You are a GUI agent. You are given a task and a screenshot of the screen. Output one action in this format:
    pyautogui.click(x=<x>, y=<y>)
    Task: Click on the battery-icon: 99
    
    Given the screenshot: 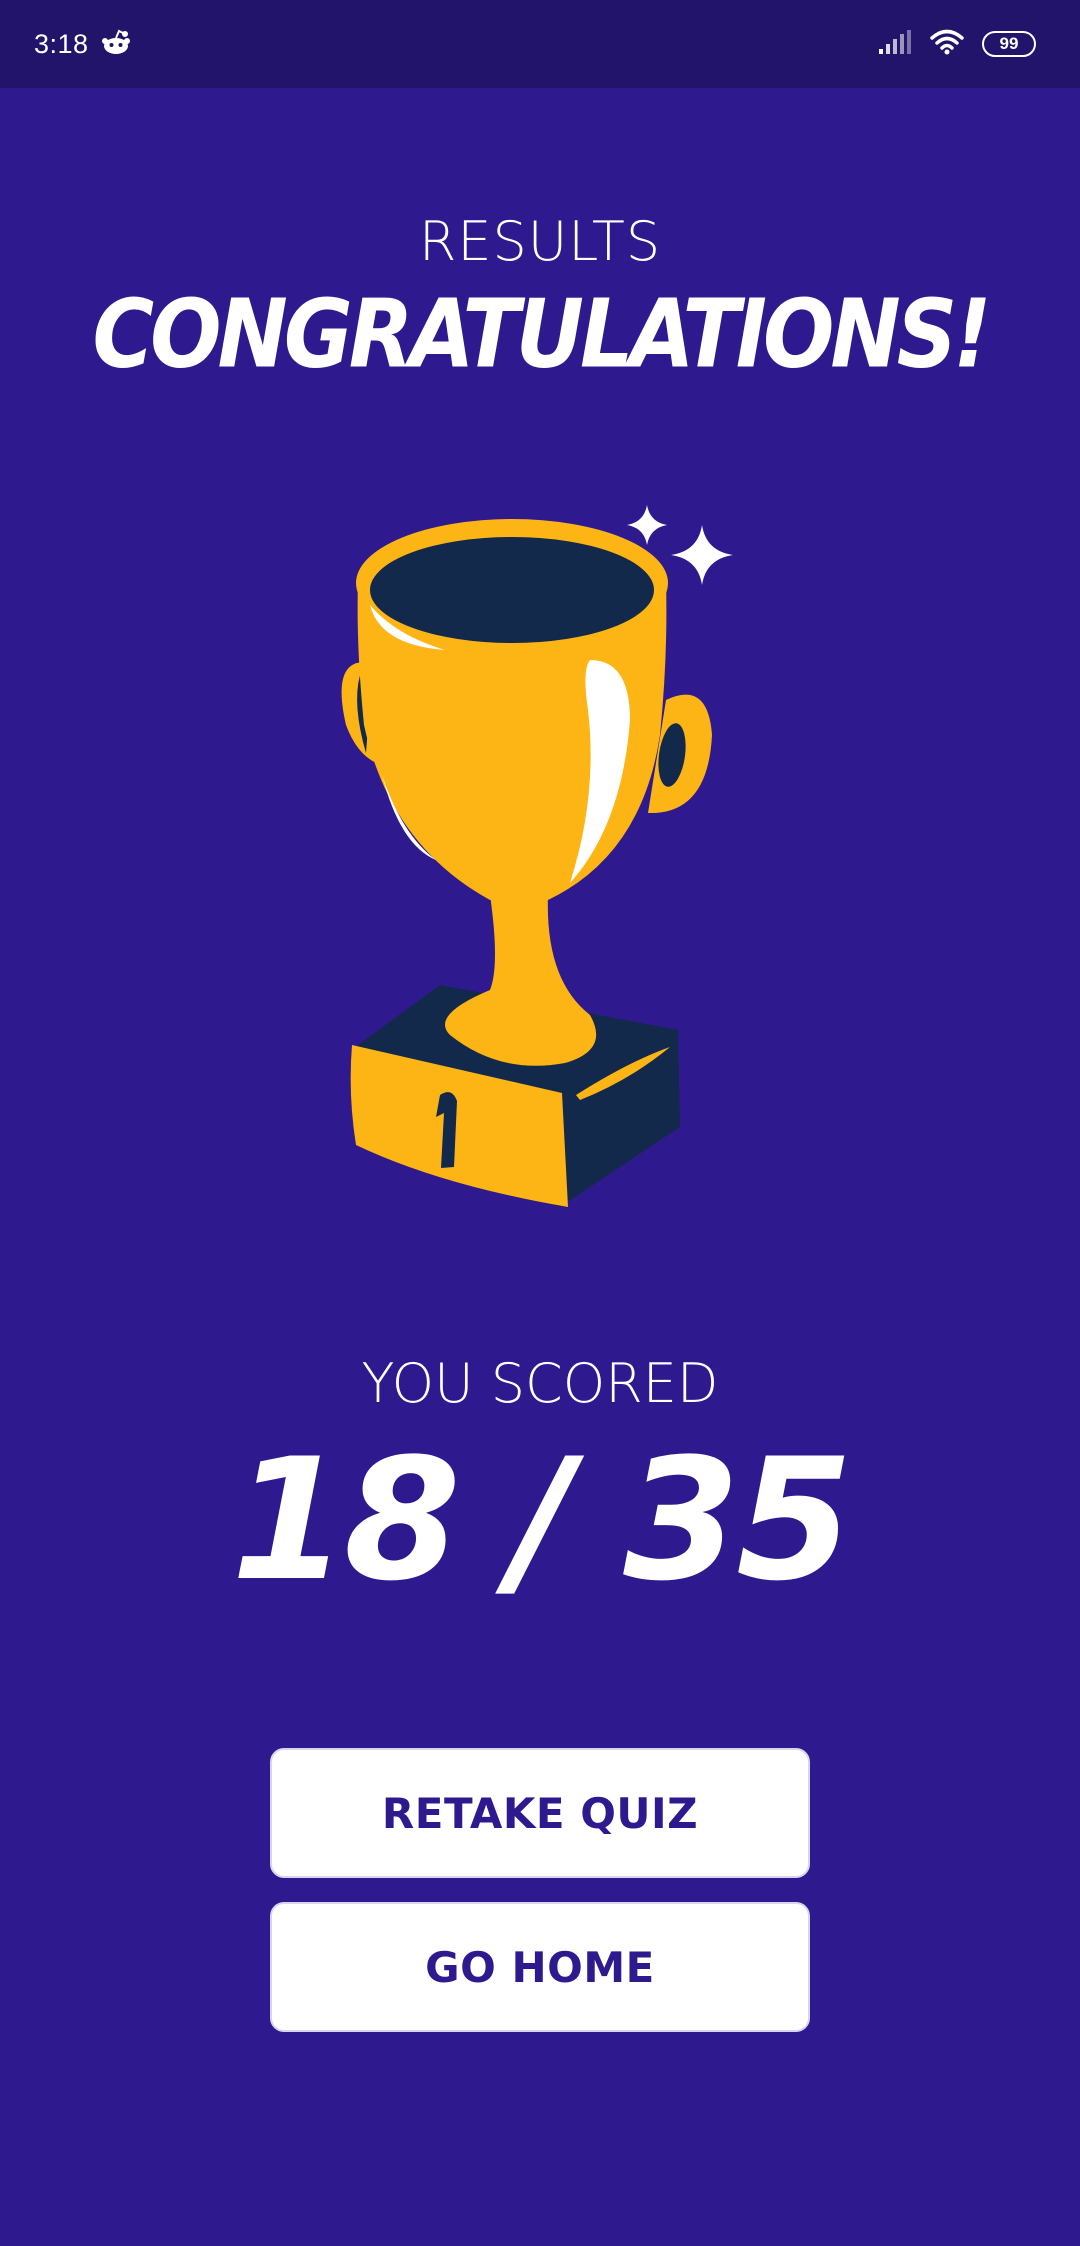 What is the action you would take?
    pyautogui.click(x=1009, y=44)
    